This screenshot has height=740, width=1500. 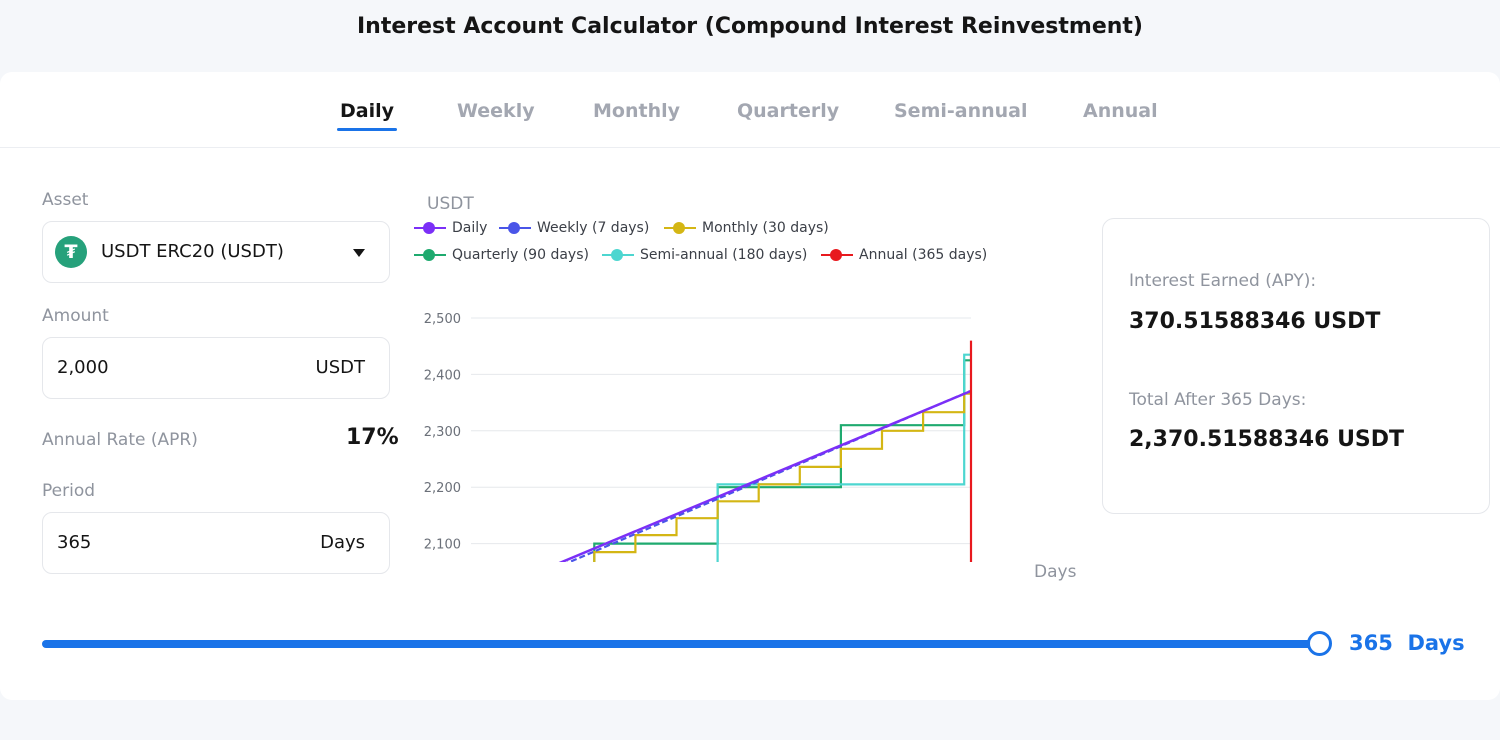 What do you see at coordinates (192, 251) in the screenshot?
I see `asset-value: USDT ERC20 (USDT)` at bounding box center [192, 251].